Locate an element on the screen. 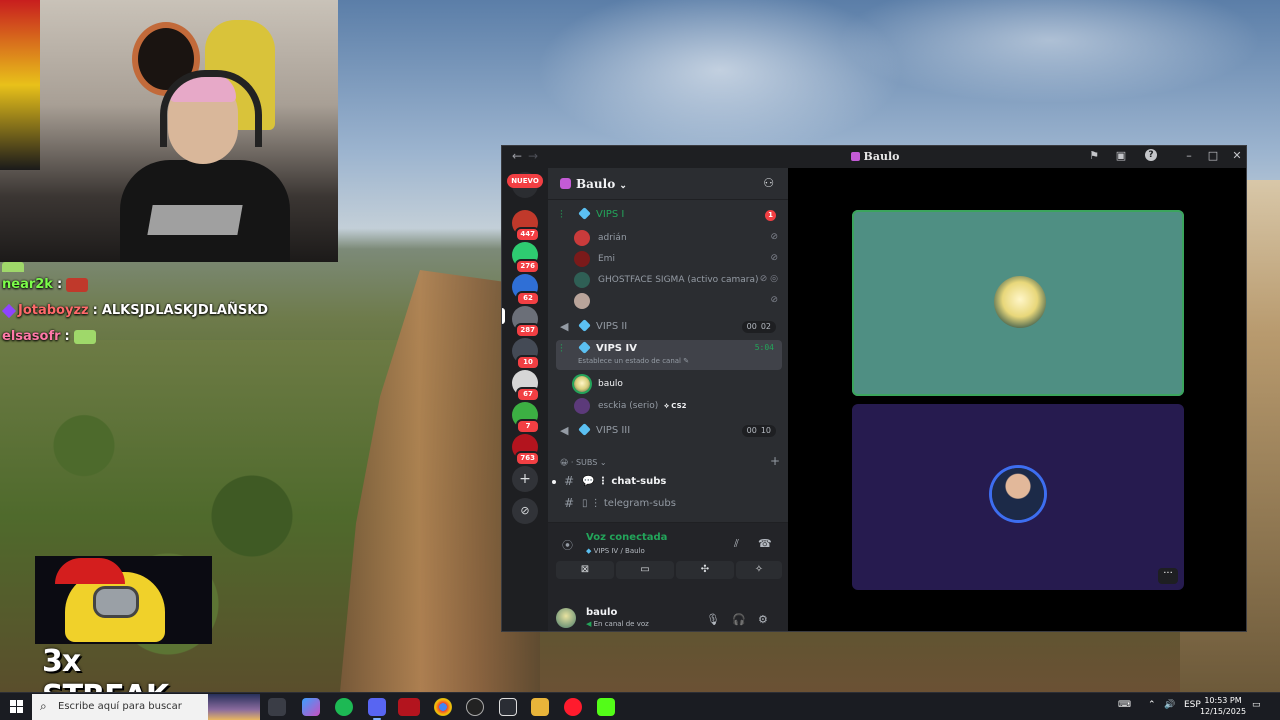 The height and width of the screenshot is (720, 1280). participant-tile-baulo is located at coordinates (1018, 303).